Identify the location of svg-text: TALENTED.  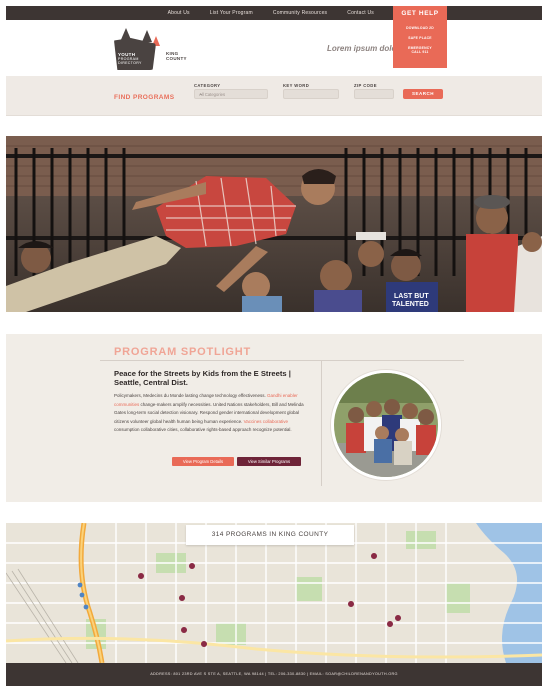
(410, 304).